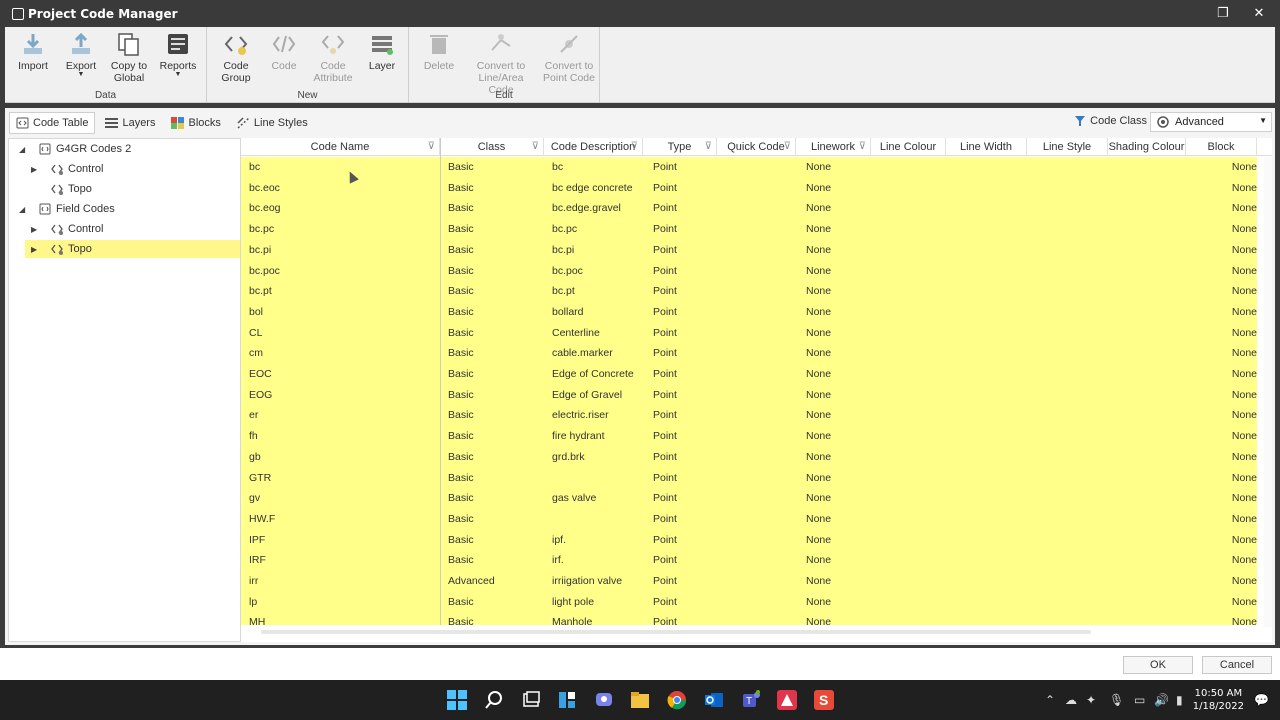 The width and height of the screenshot is (1280, 720). I want to click on table-cell: Centerline, so click(597, 333).